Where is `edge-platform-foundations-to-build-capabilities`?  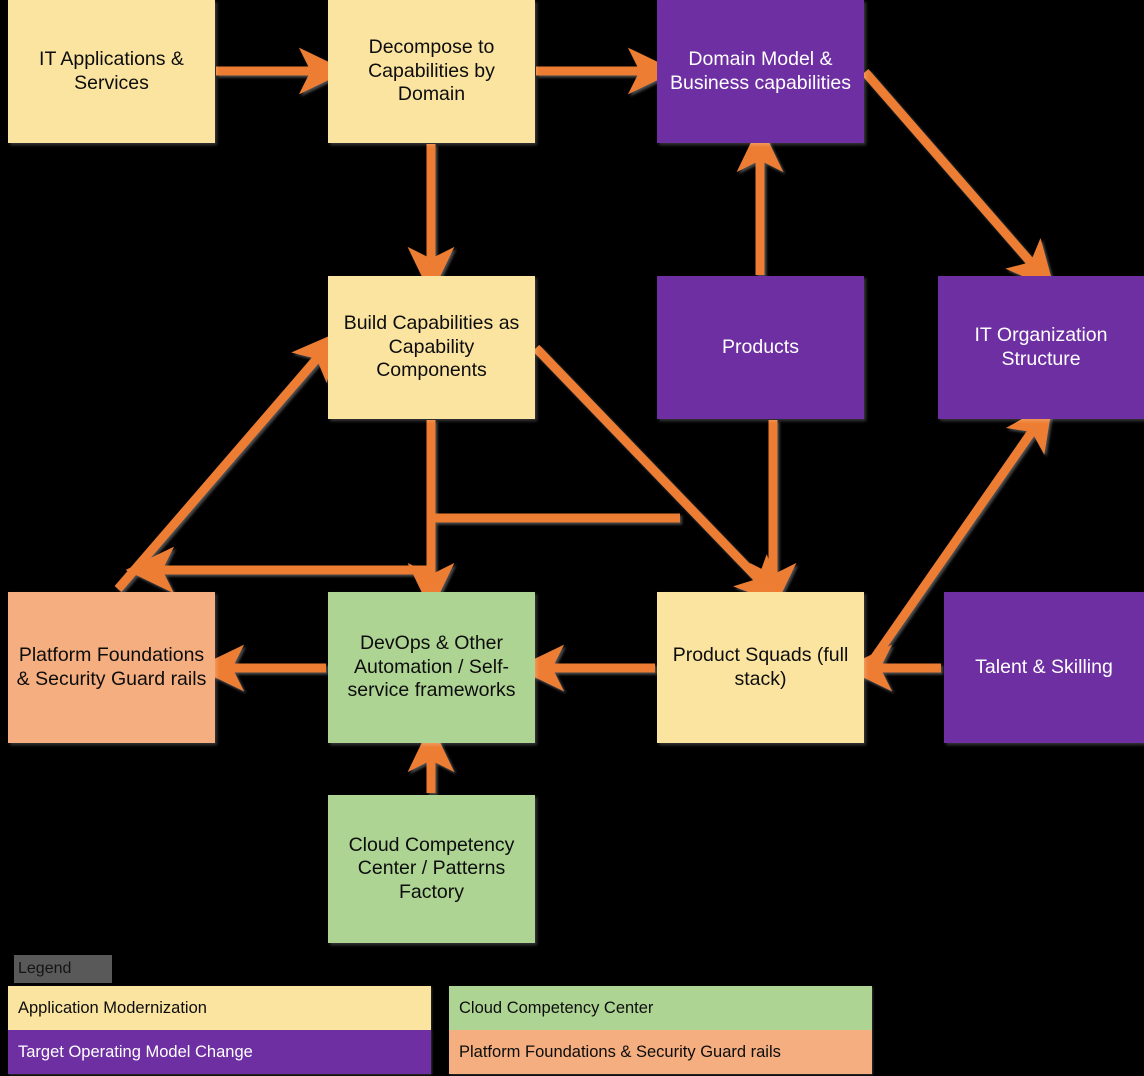
edge-platform-foundations-to-build-capabilities is located at coordinates (227, 461).